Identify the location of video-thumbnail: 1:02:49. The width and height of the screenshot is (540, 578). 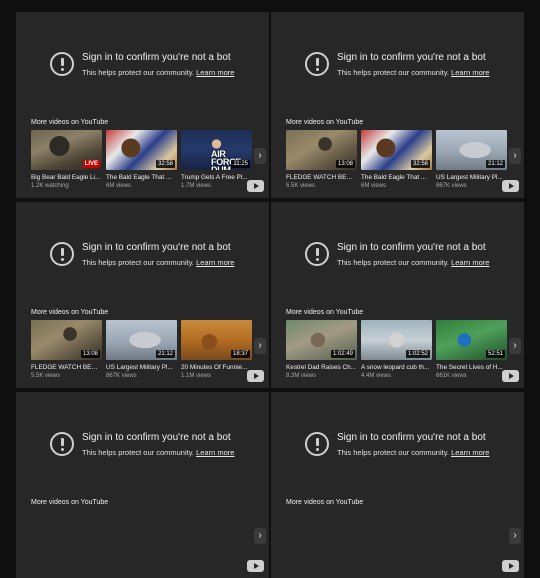
(321, 340).